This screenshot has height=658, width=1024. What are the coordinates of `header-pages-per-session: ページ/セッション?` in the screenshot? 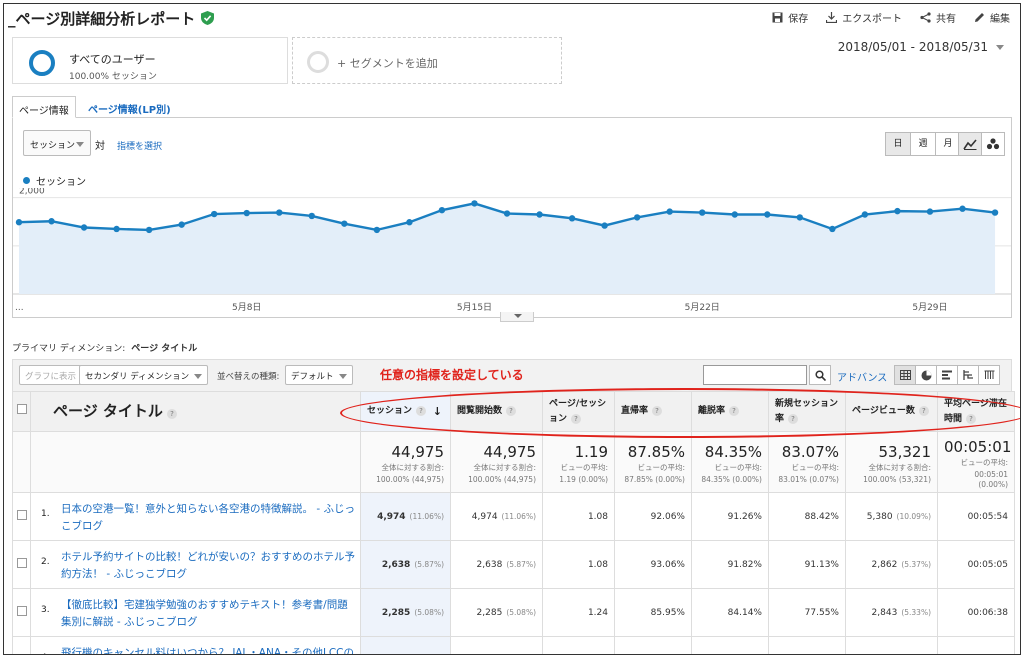 It's located at (578, 411).